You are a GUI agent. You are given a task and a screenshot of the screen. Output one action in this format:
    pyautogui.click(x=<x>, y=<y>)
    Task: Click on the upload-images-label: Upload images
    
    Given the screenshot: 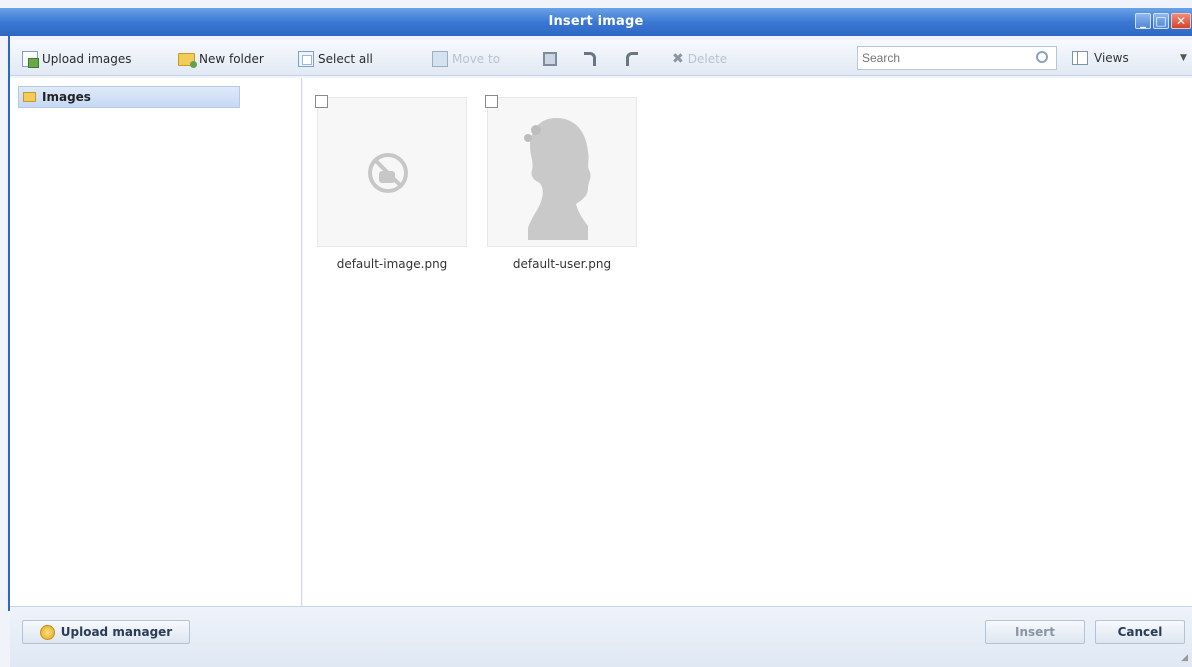 What is the action you would take?
    pyautogui.click(x=87, y=59)
    